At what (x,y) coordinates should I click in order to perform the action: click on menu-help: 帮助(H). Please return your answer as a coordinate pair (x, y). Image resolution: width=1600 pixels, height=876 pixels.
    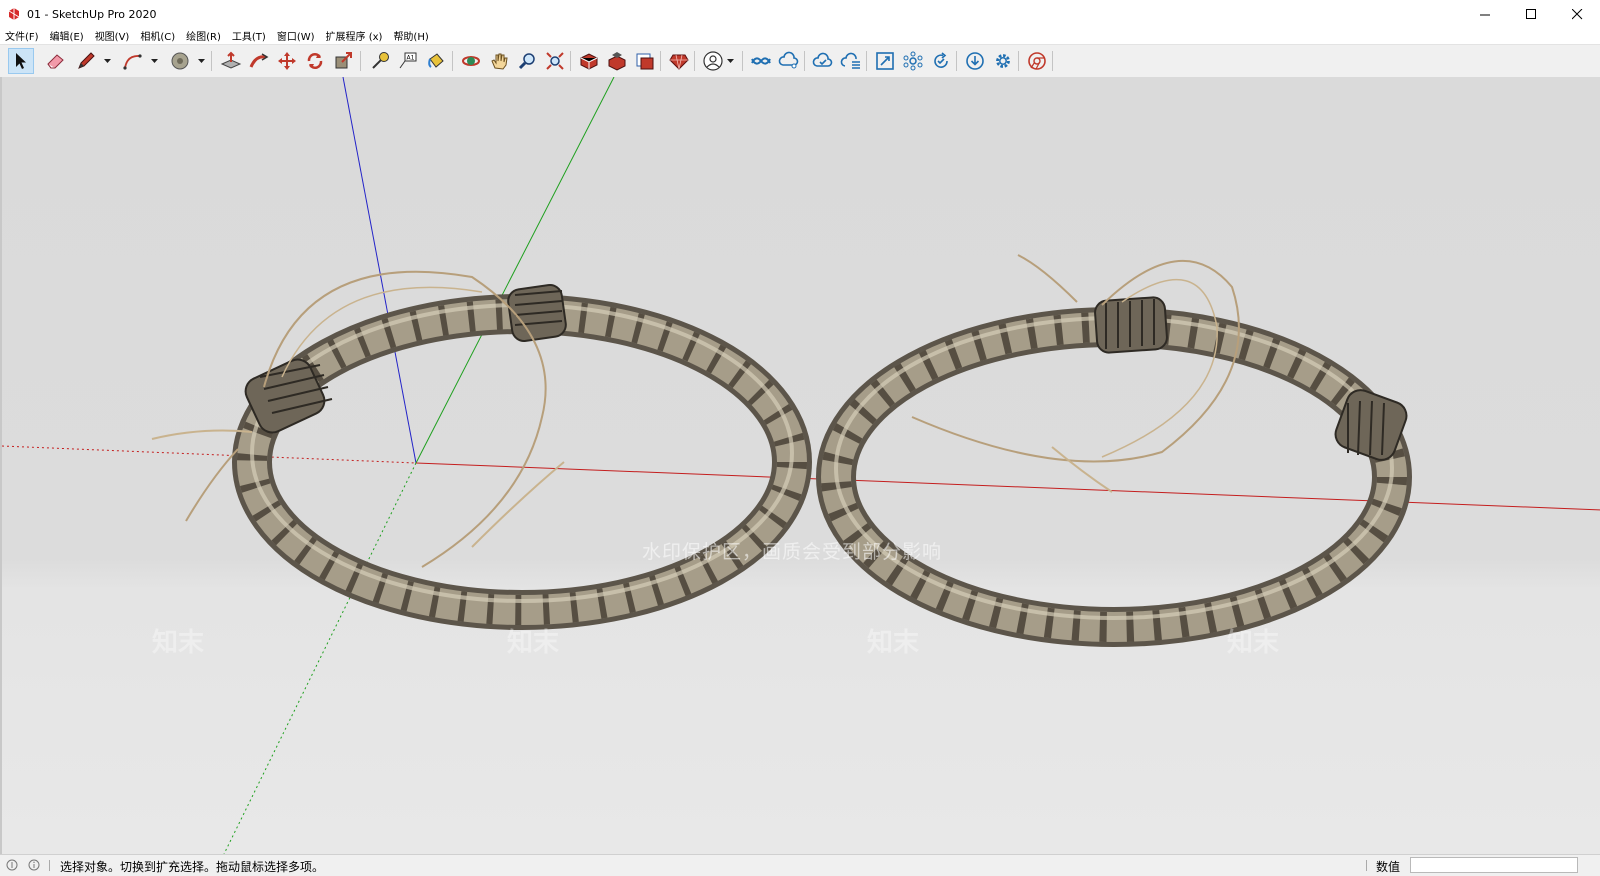
    Looking at the image, I should click on (410, 35).